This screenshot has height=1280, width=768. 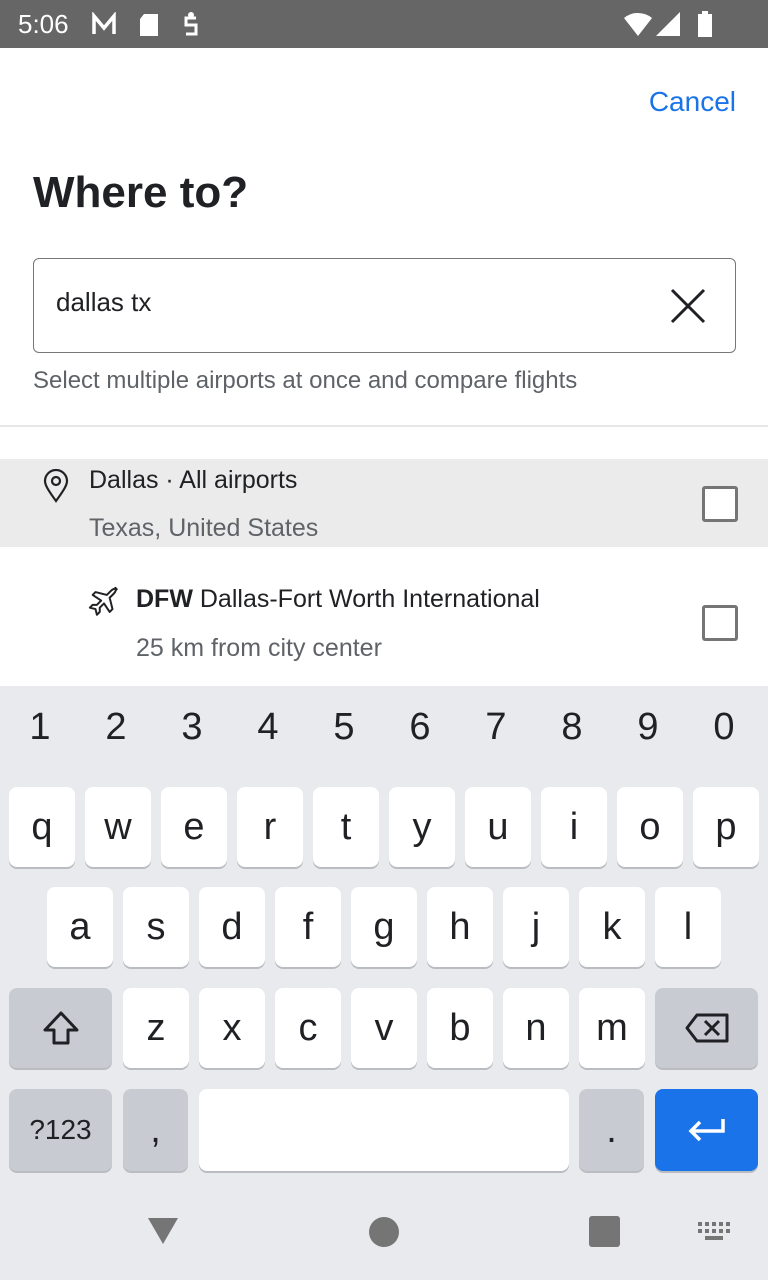 I want to click on key-x: x, so click(x=232, y=1028).